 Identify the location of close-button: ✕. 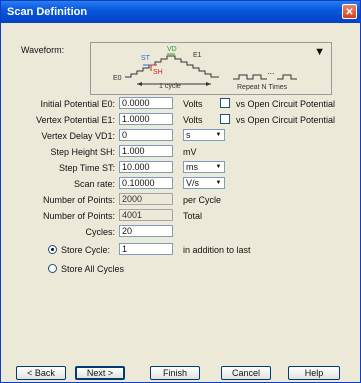
(349, 11).